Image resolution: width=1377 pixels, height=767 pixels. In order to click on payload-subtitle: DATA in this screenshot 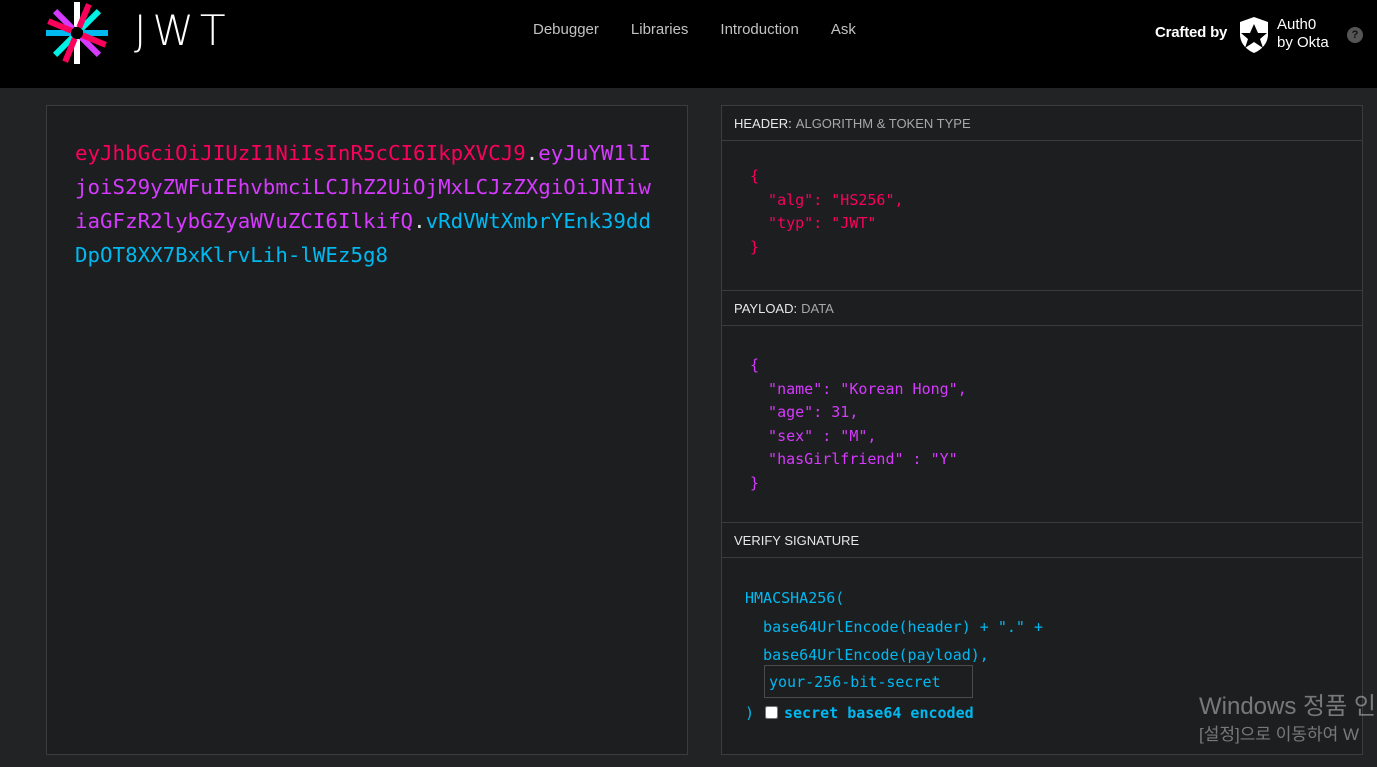, I will do `click(817, 308)`.